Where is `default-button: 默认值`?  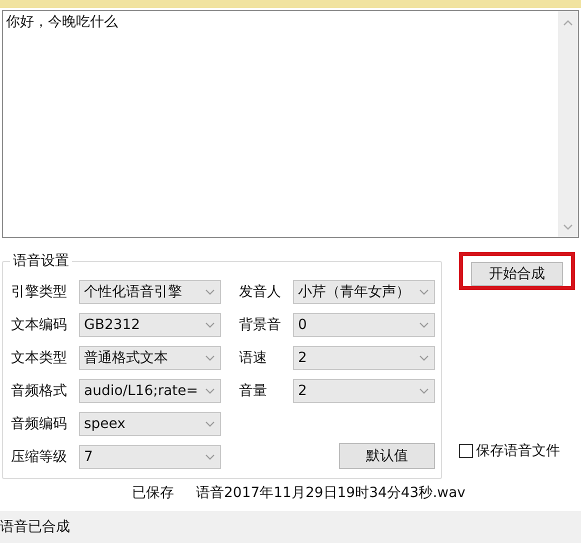 default-button: 默认值 is located at coordinates (387, 456).